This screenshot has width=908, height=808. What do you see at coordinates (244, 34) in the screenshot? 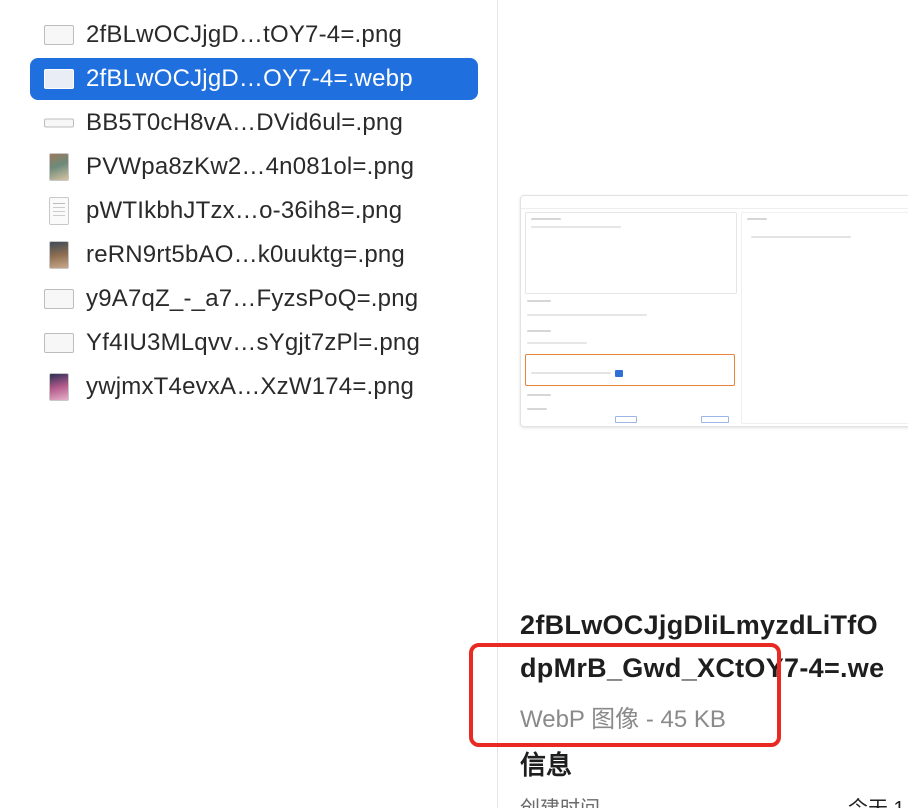
I see `file-name: 2fBLwOCJjgD…tOY7-4=.png` at bounding box center [244, 34].